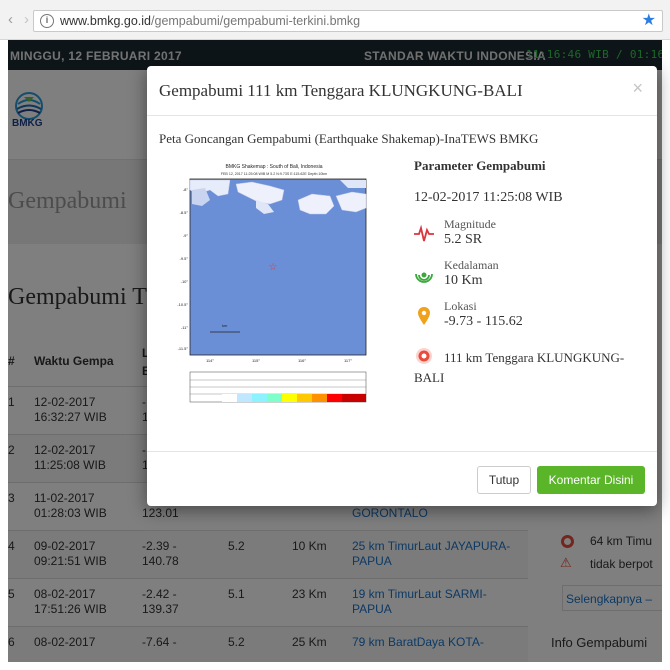  What do you see at coordinates (274, 167) in the screenshot?
I see `shakemap-title: BMKG Shakemap : South of Bali, Indonesia` at bounding box center [274, 167].